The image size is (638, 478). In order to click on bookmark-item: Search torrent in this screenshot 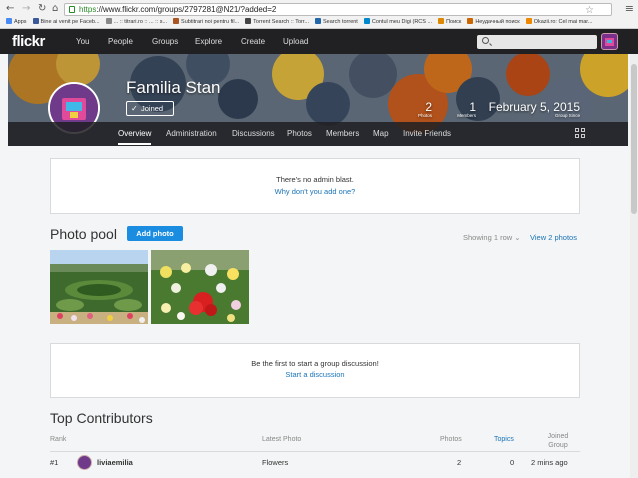, I will do `click(336, 22)`.